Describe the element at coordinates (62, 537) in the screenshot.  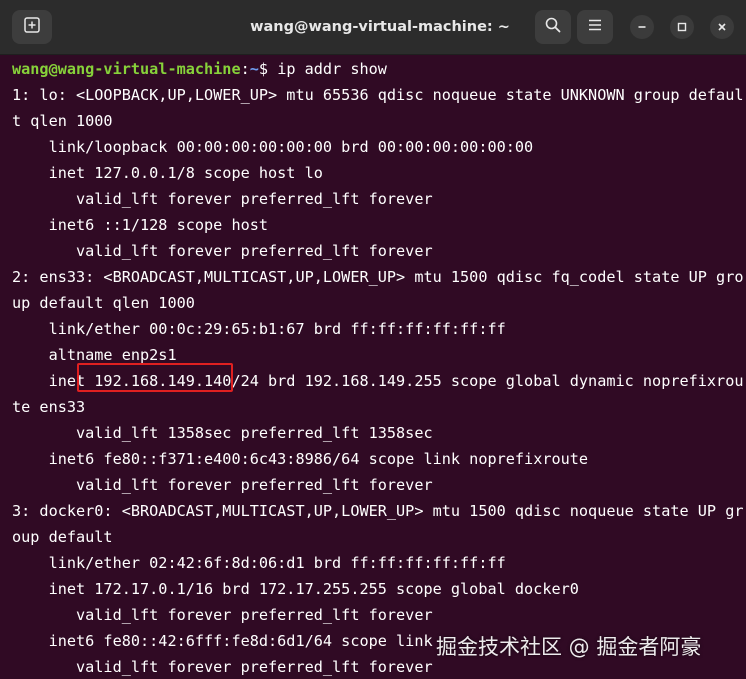
I see `output-line: oup default` at that location.